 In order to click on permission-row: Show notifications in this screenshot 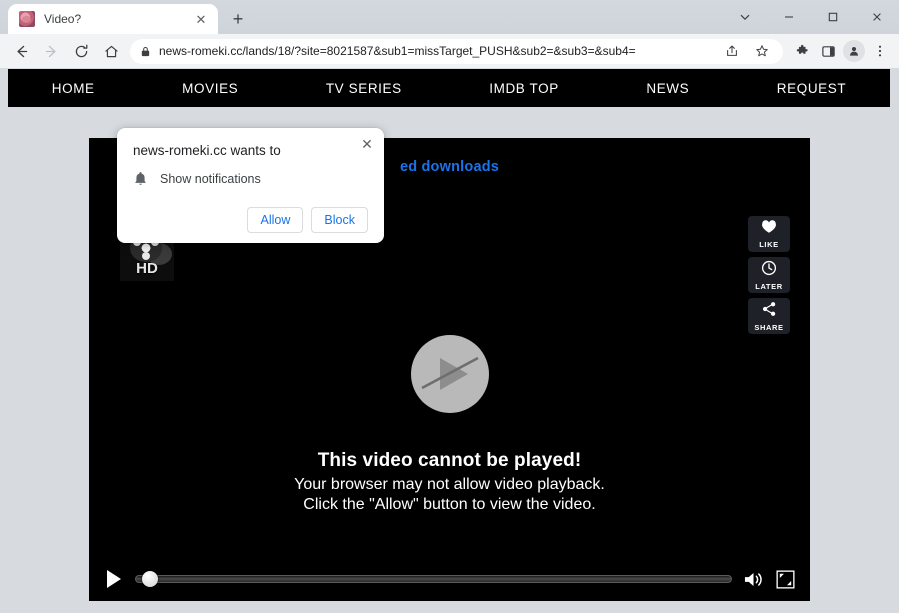, I will do `click(250, 179)`.